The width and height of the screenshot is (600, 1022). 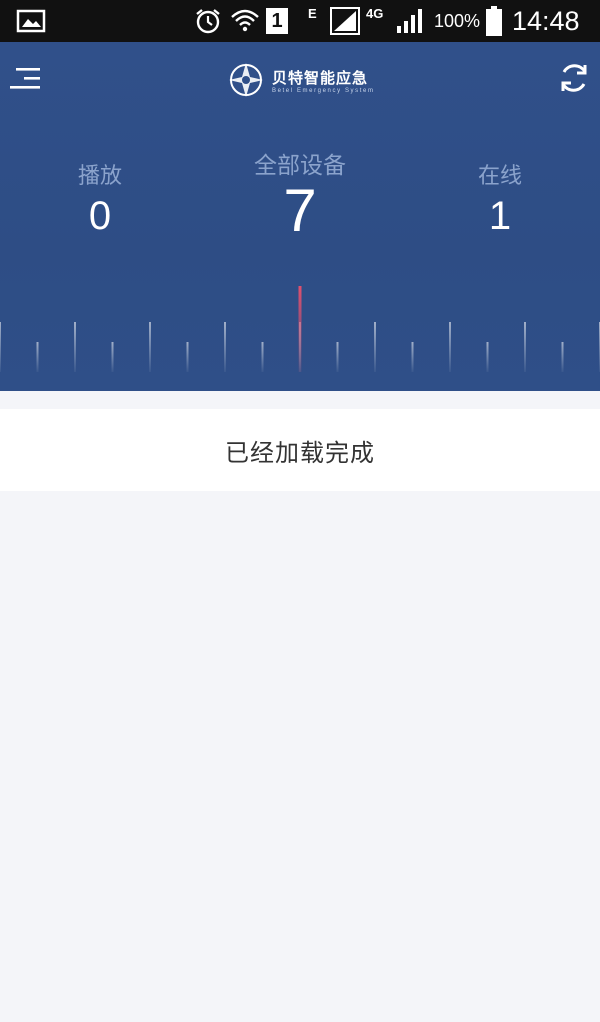 What do you see at coordinates (457, 20) in the screenshot?
I see `battery-percent: 100%` at bounding box center [457, 20].